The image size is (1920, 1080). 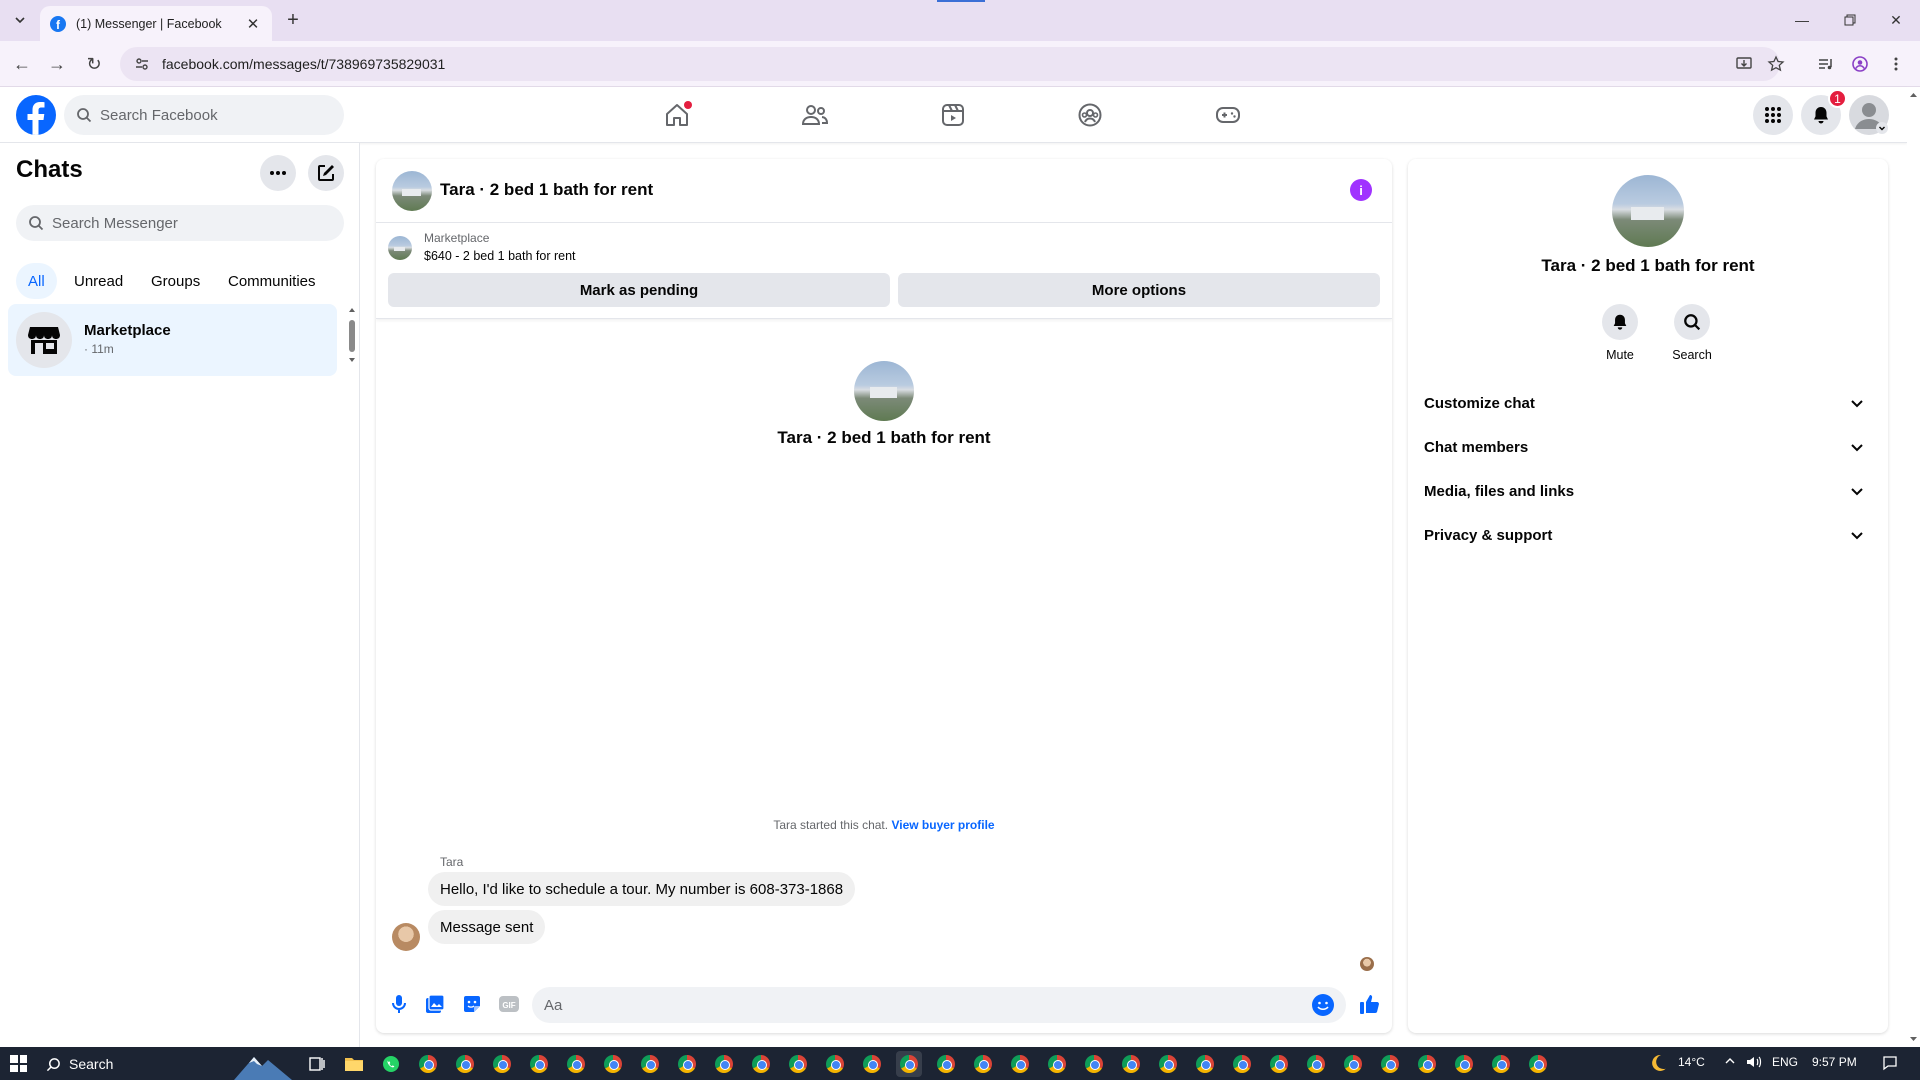 I want to click on bookmark-star-icon, so click(x=1776, y=64).